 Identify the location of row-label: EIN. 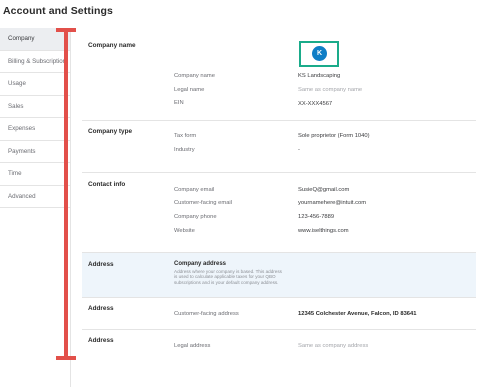
(179, 103).